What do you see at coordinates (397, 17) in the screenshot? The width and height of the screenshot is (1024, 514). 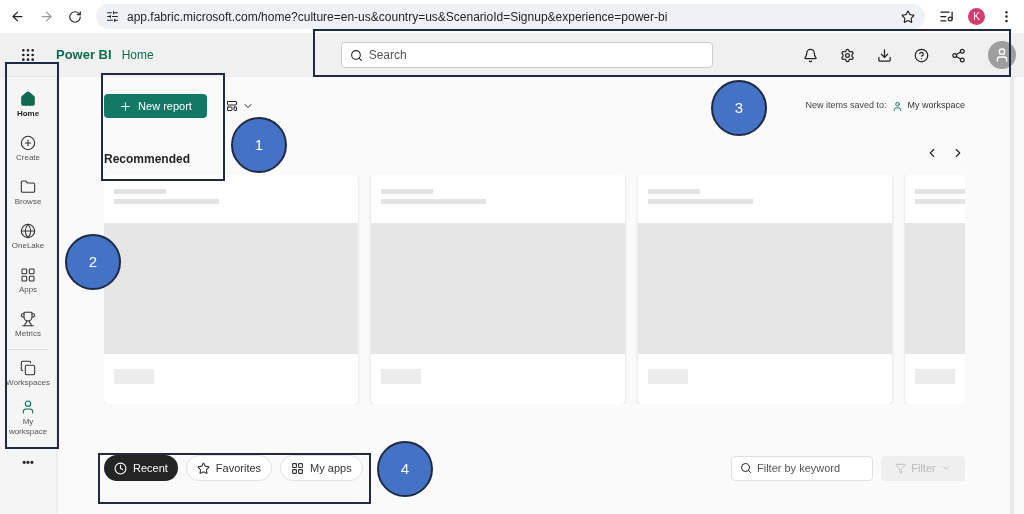 I see `url-text: app.fabric.microsoft.com/home?culture=en-us&country=us&ScenarioId=Signup&experience=power-bi` at bounding box center [397, 17].